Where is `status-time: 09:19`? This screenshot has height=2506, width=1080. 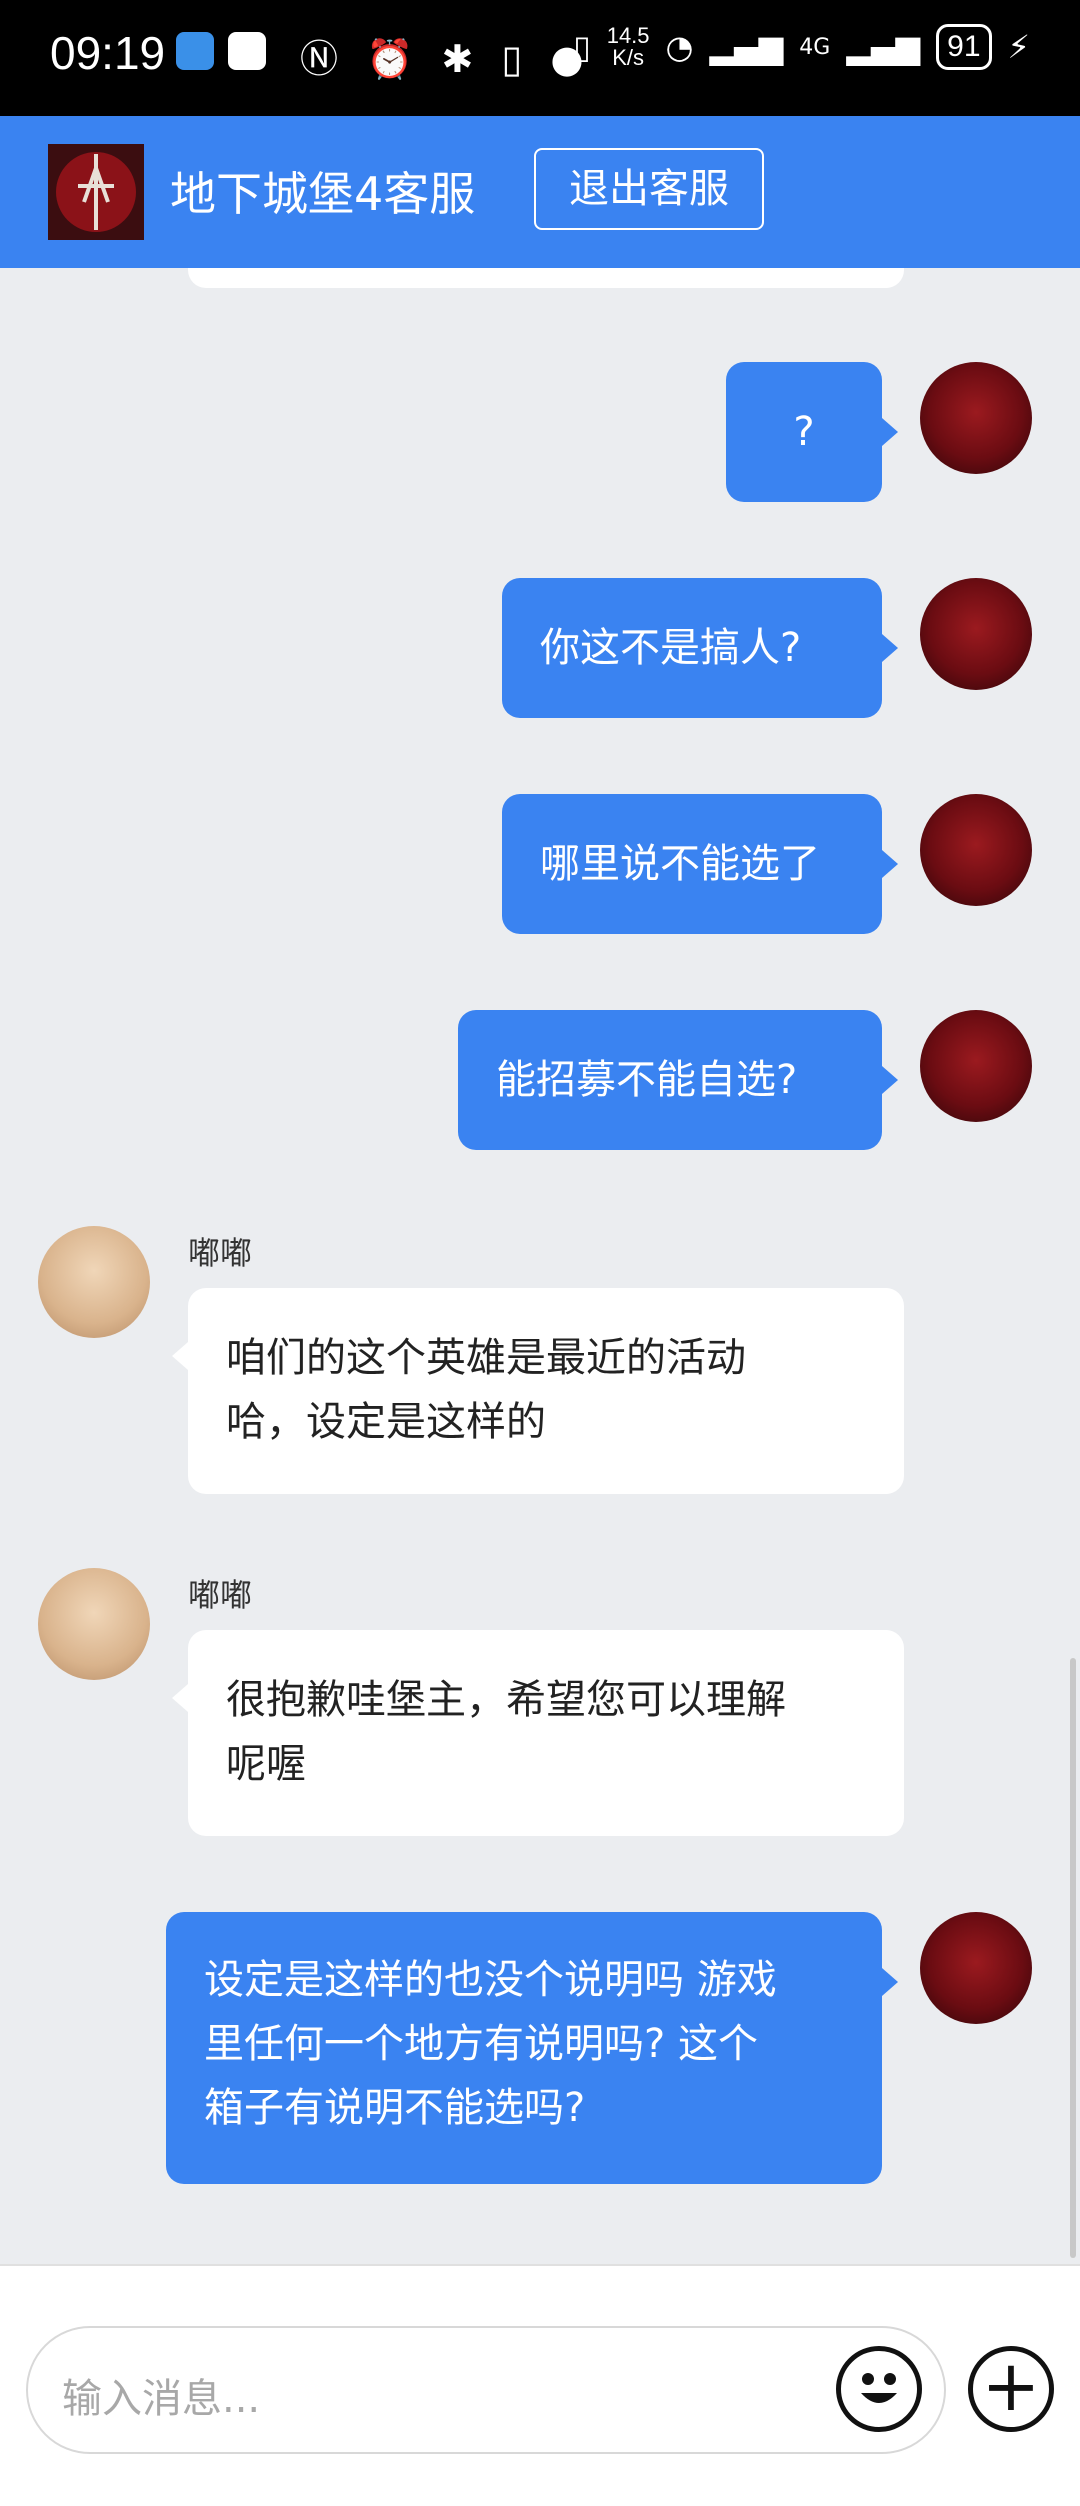 status-time: 09:19 is located at coordinates (108, 53).